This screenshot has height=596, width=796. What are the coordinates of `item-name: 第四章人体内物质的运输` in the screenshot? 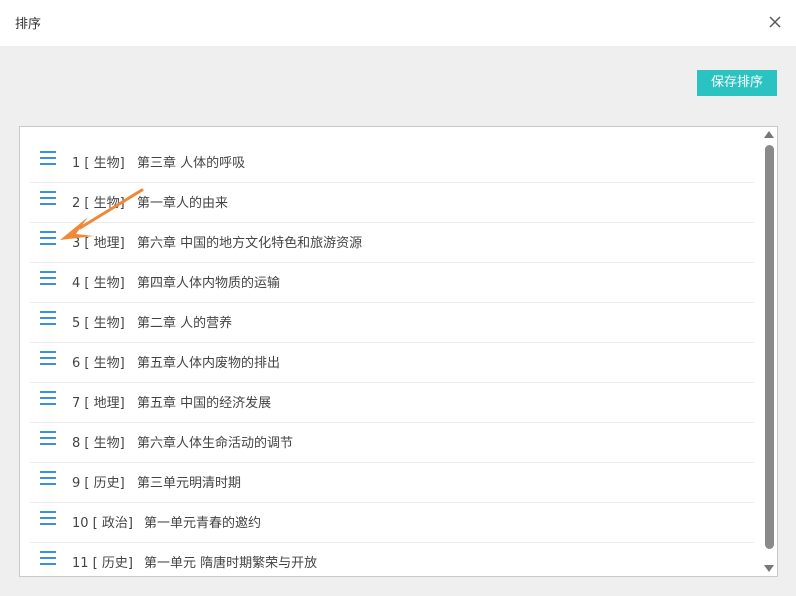 It's located at (209, 283).